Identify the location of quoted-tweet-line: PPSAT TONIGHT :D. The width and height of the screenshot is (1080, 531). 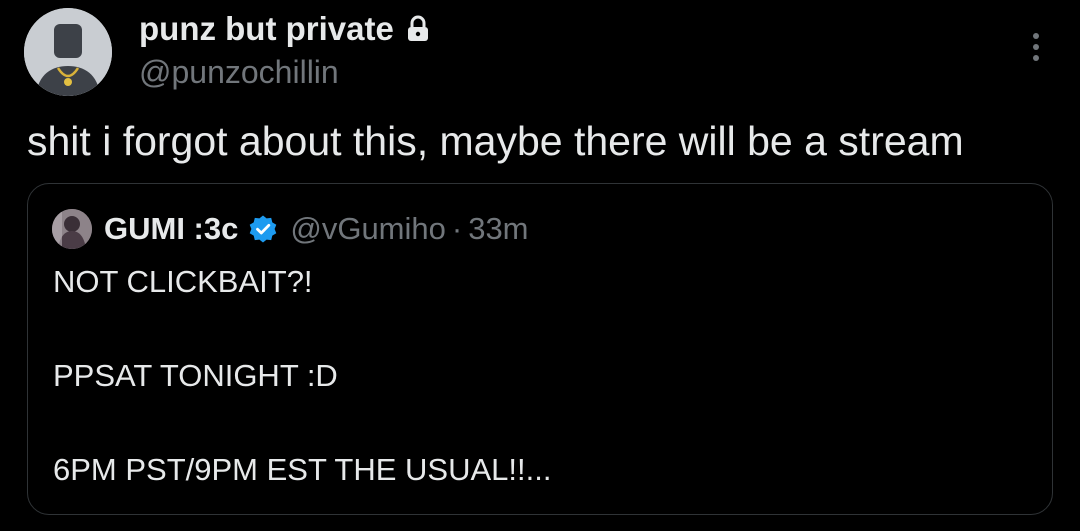
(195, 375).